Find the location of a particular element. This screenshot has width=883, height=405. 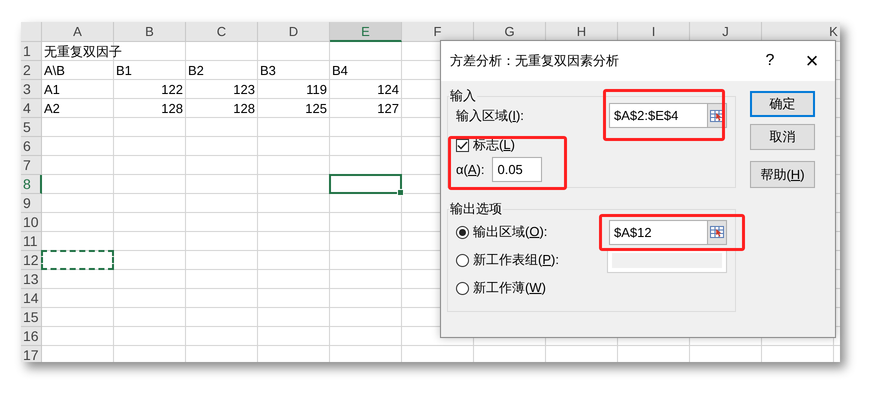

group-label: 输出选项 is located at coordinates (476, 209).